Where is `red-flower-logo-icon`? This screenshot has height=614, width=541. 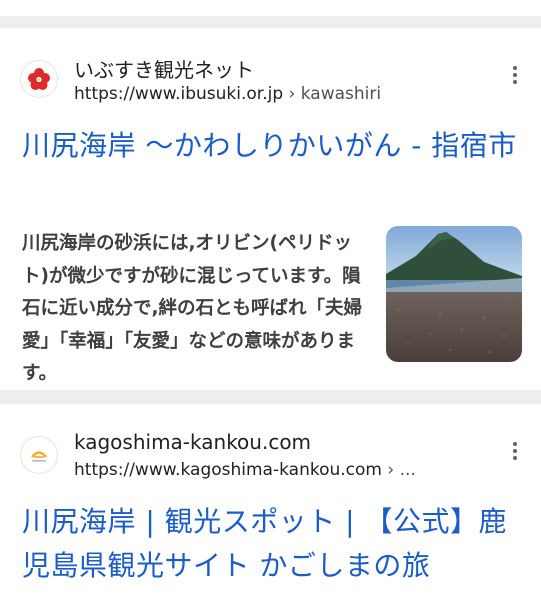 red-flower-logo-icon is located at coordinates (39, 79).